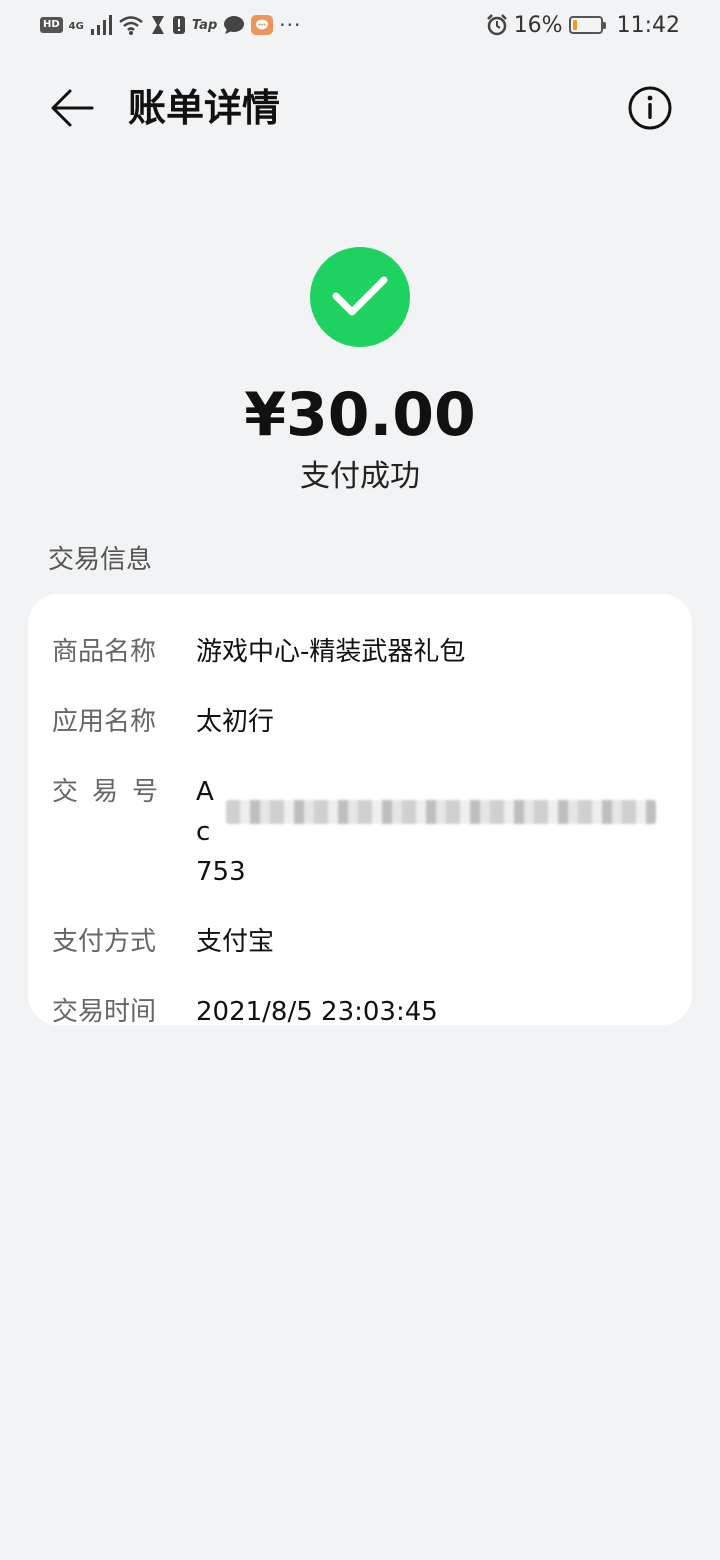 The height and width of the screenshot is (1560, 720). What do you see at coordinates (100, 560) in the screenshot?
I see `section-title-transaction-info: 交易信息` at bounding box center [100, 560].